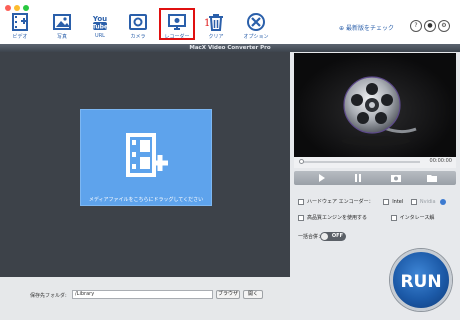 The width and height of the screenshot is (460, 320). I want to click on video-preview, so click(375, 105).